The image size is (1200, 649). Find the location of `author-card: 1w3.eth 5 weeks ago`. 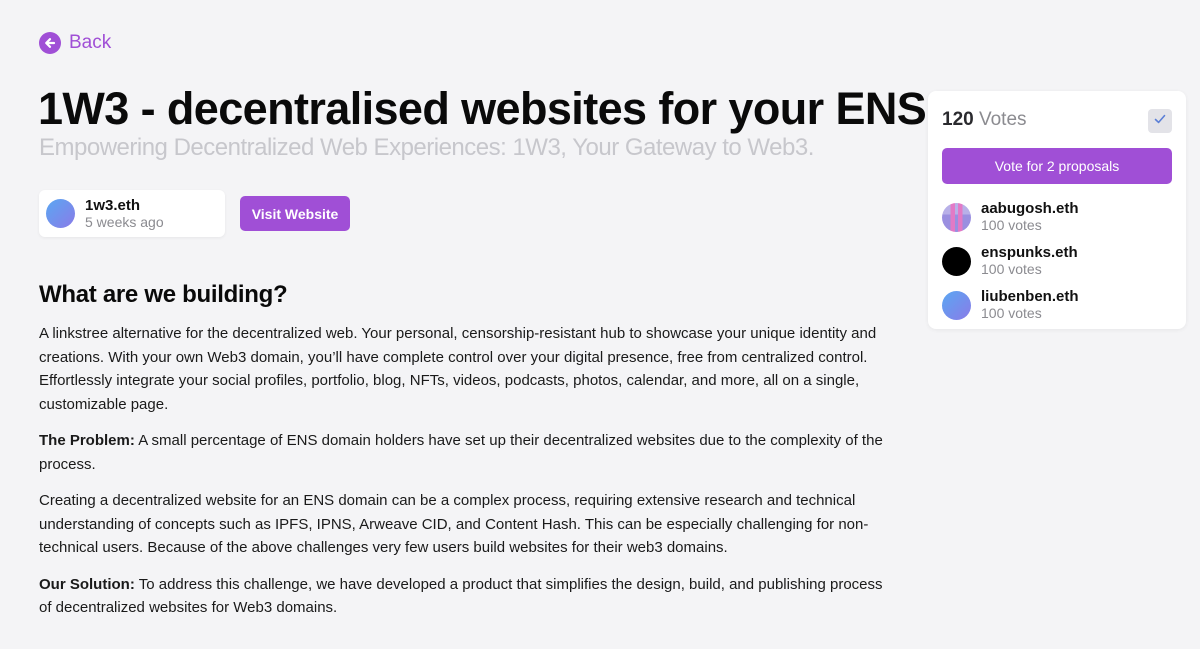

author-card: 1w3.eth 5 weeks ago is located at coordinates (132, 213).